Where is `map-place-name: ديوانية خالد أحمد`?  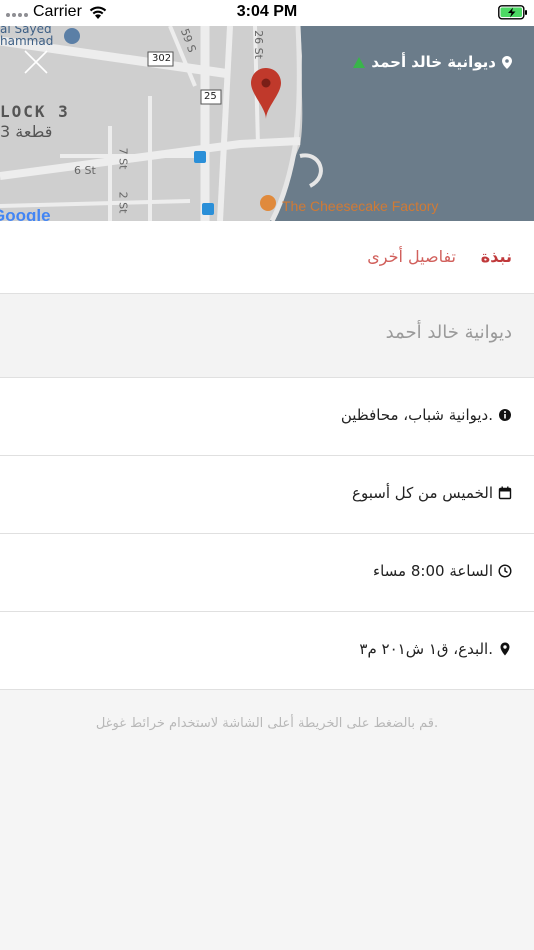
map-place-name: ديوانية خالد أحمد is located at coordinates (433, 62).